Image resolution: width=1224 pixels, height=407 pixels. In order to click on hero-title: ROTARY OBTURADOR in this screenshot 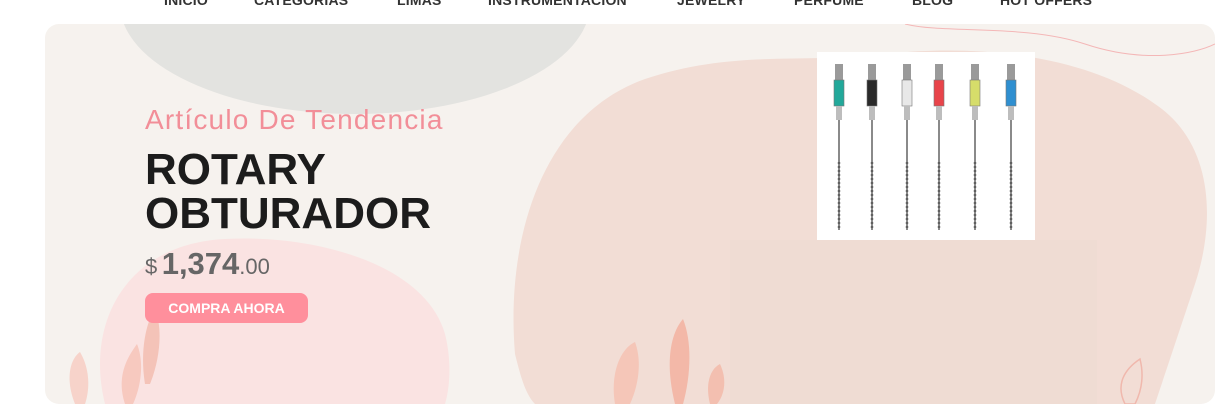, I will do `click(288, 191)`.